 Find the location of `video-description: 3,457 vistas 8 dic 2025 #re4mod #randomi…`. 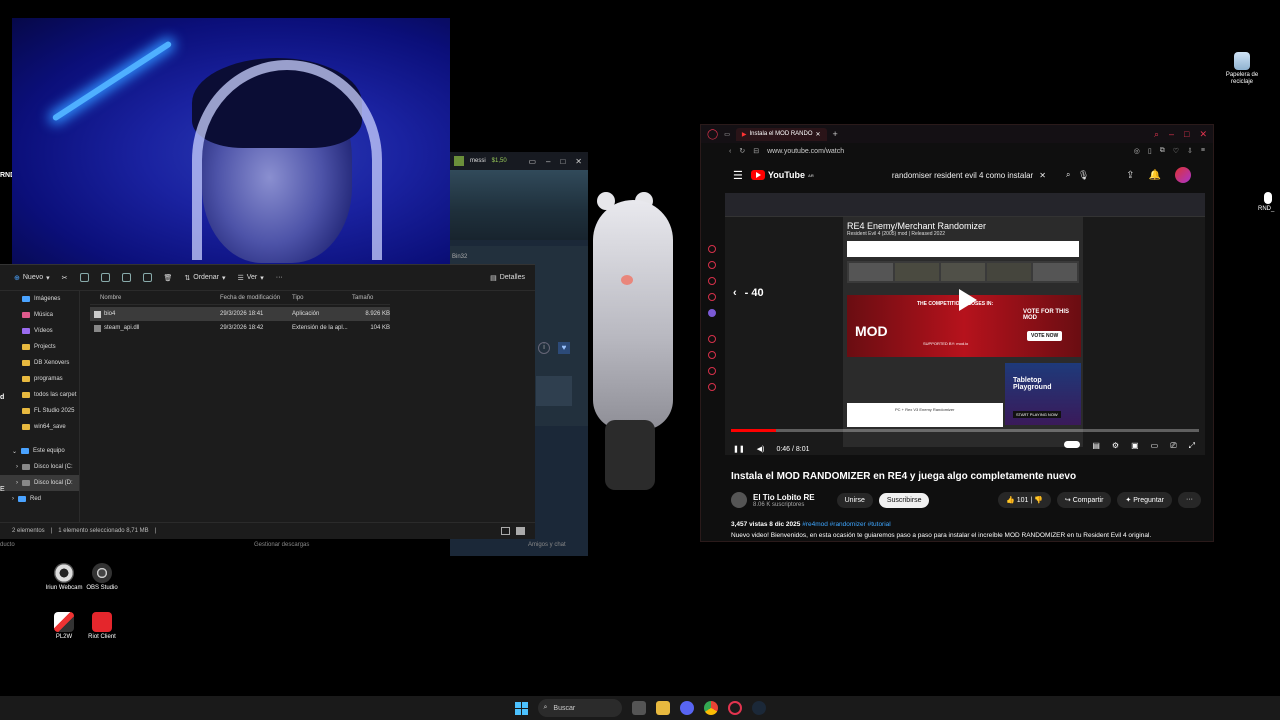

video-description: 3,457 vistas 8 dic 2025 #re4mod #randomi… is located at coordinates (966, 530).